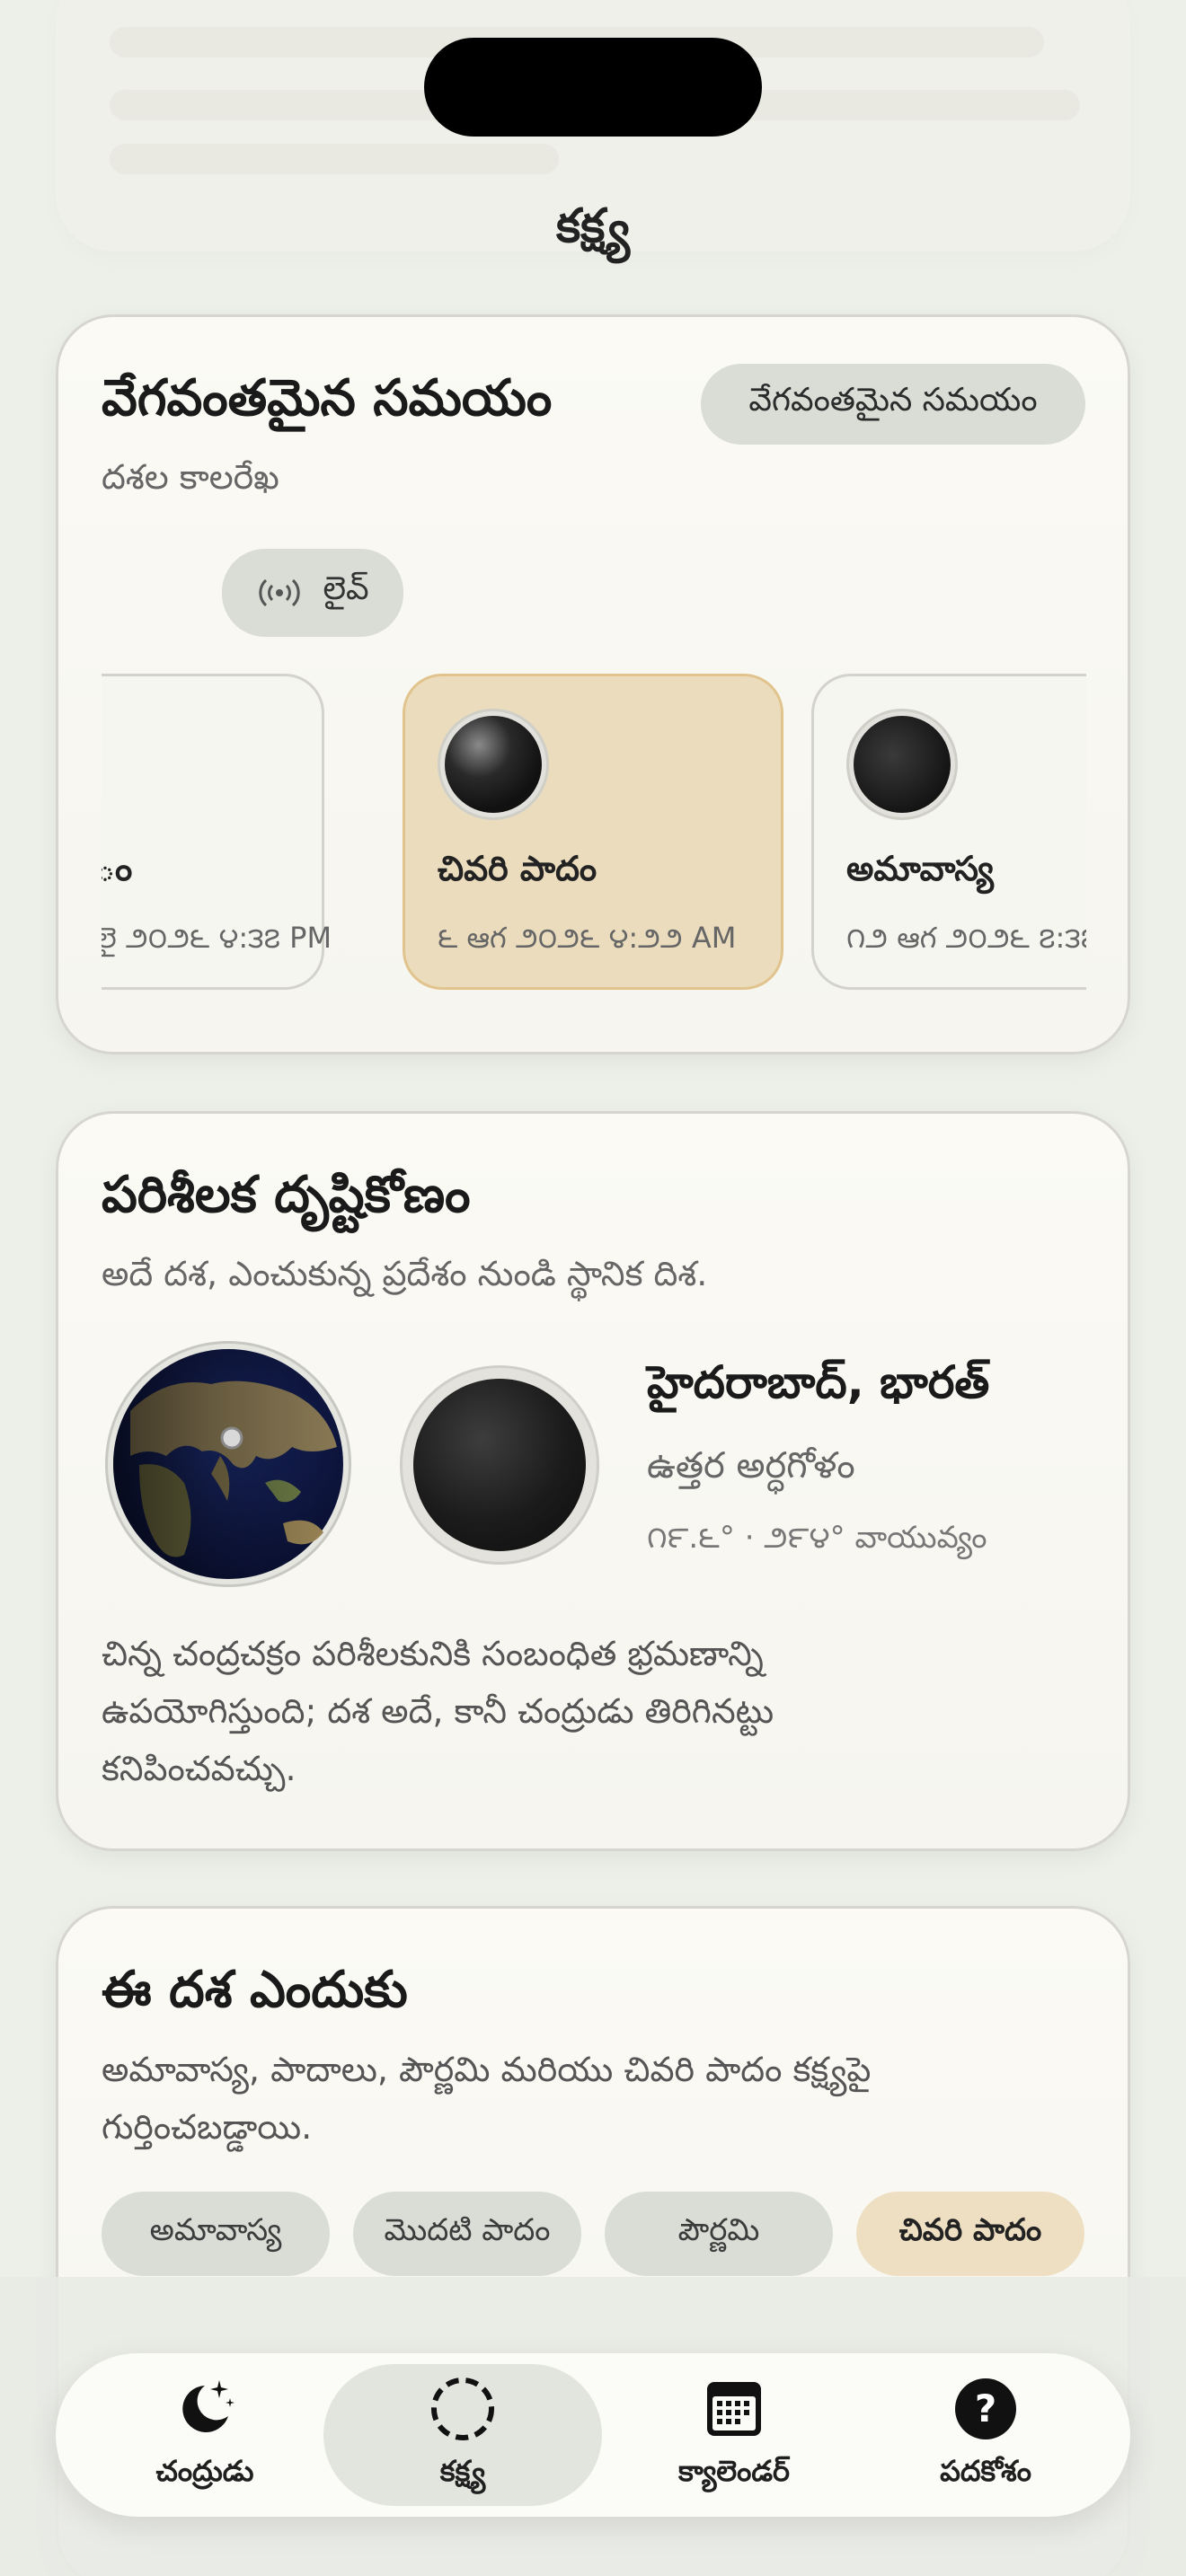 The width and height of the screenshot is (1186, 2576). I want to click on phase-card-last-quarter: చివరి పాదం ౬ ఆగ ౨౦౨౬ ౪:౨౨ AM, so click(593, 832).